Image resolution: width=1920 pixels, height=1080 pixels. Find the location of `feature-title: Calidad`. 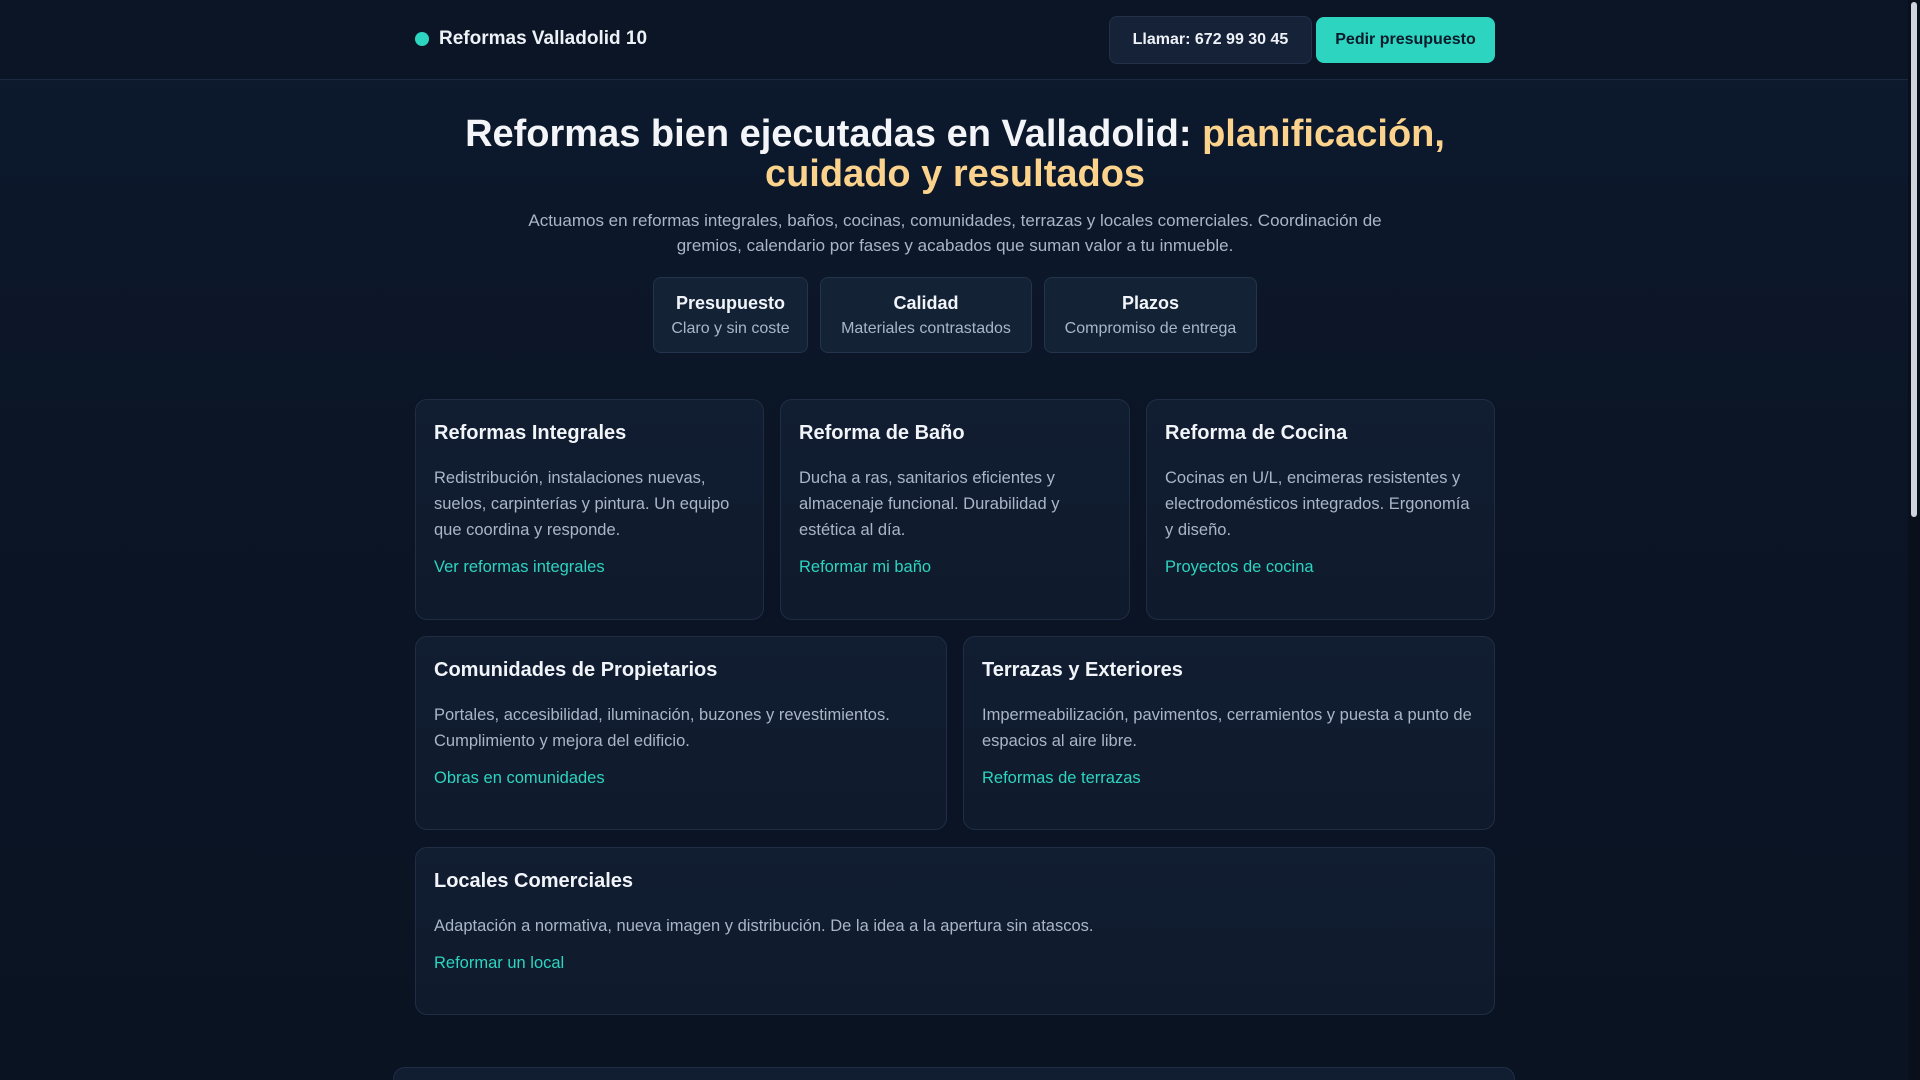

feature-title: Calidad is located at coordinates (926, 302).